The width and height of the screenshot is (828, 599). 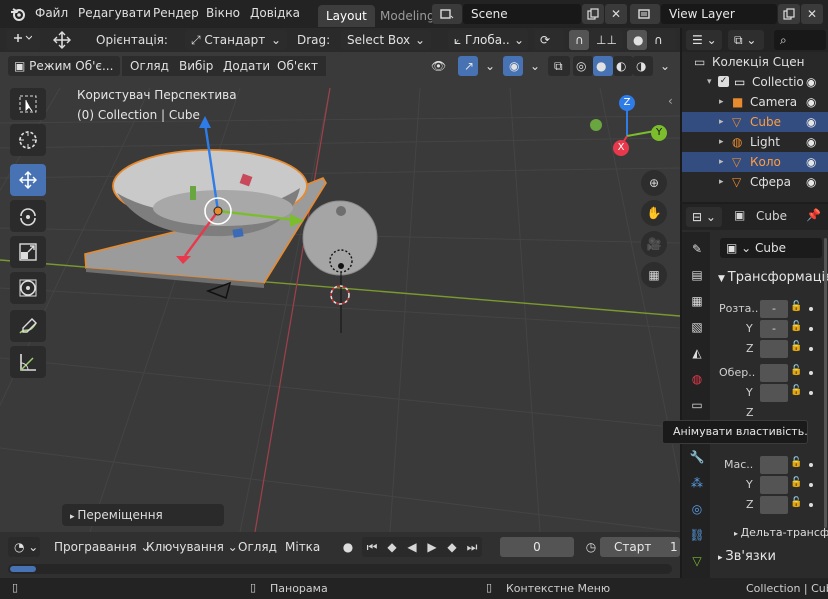 I want to click on marker-menu: Мітка, so click(x=302, y=547).